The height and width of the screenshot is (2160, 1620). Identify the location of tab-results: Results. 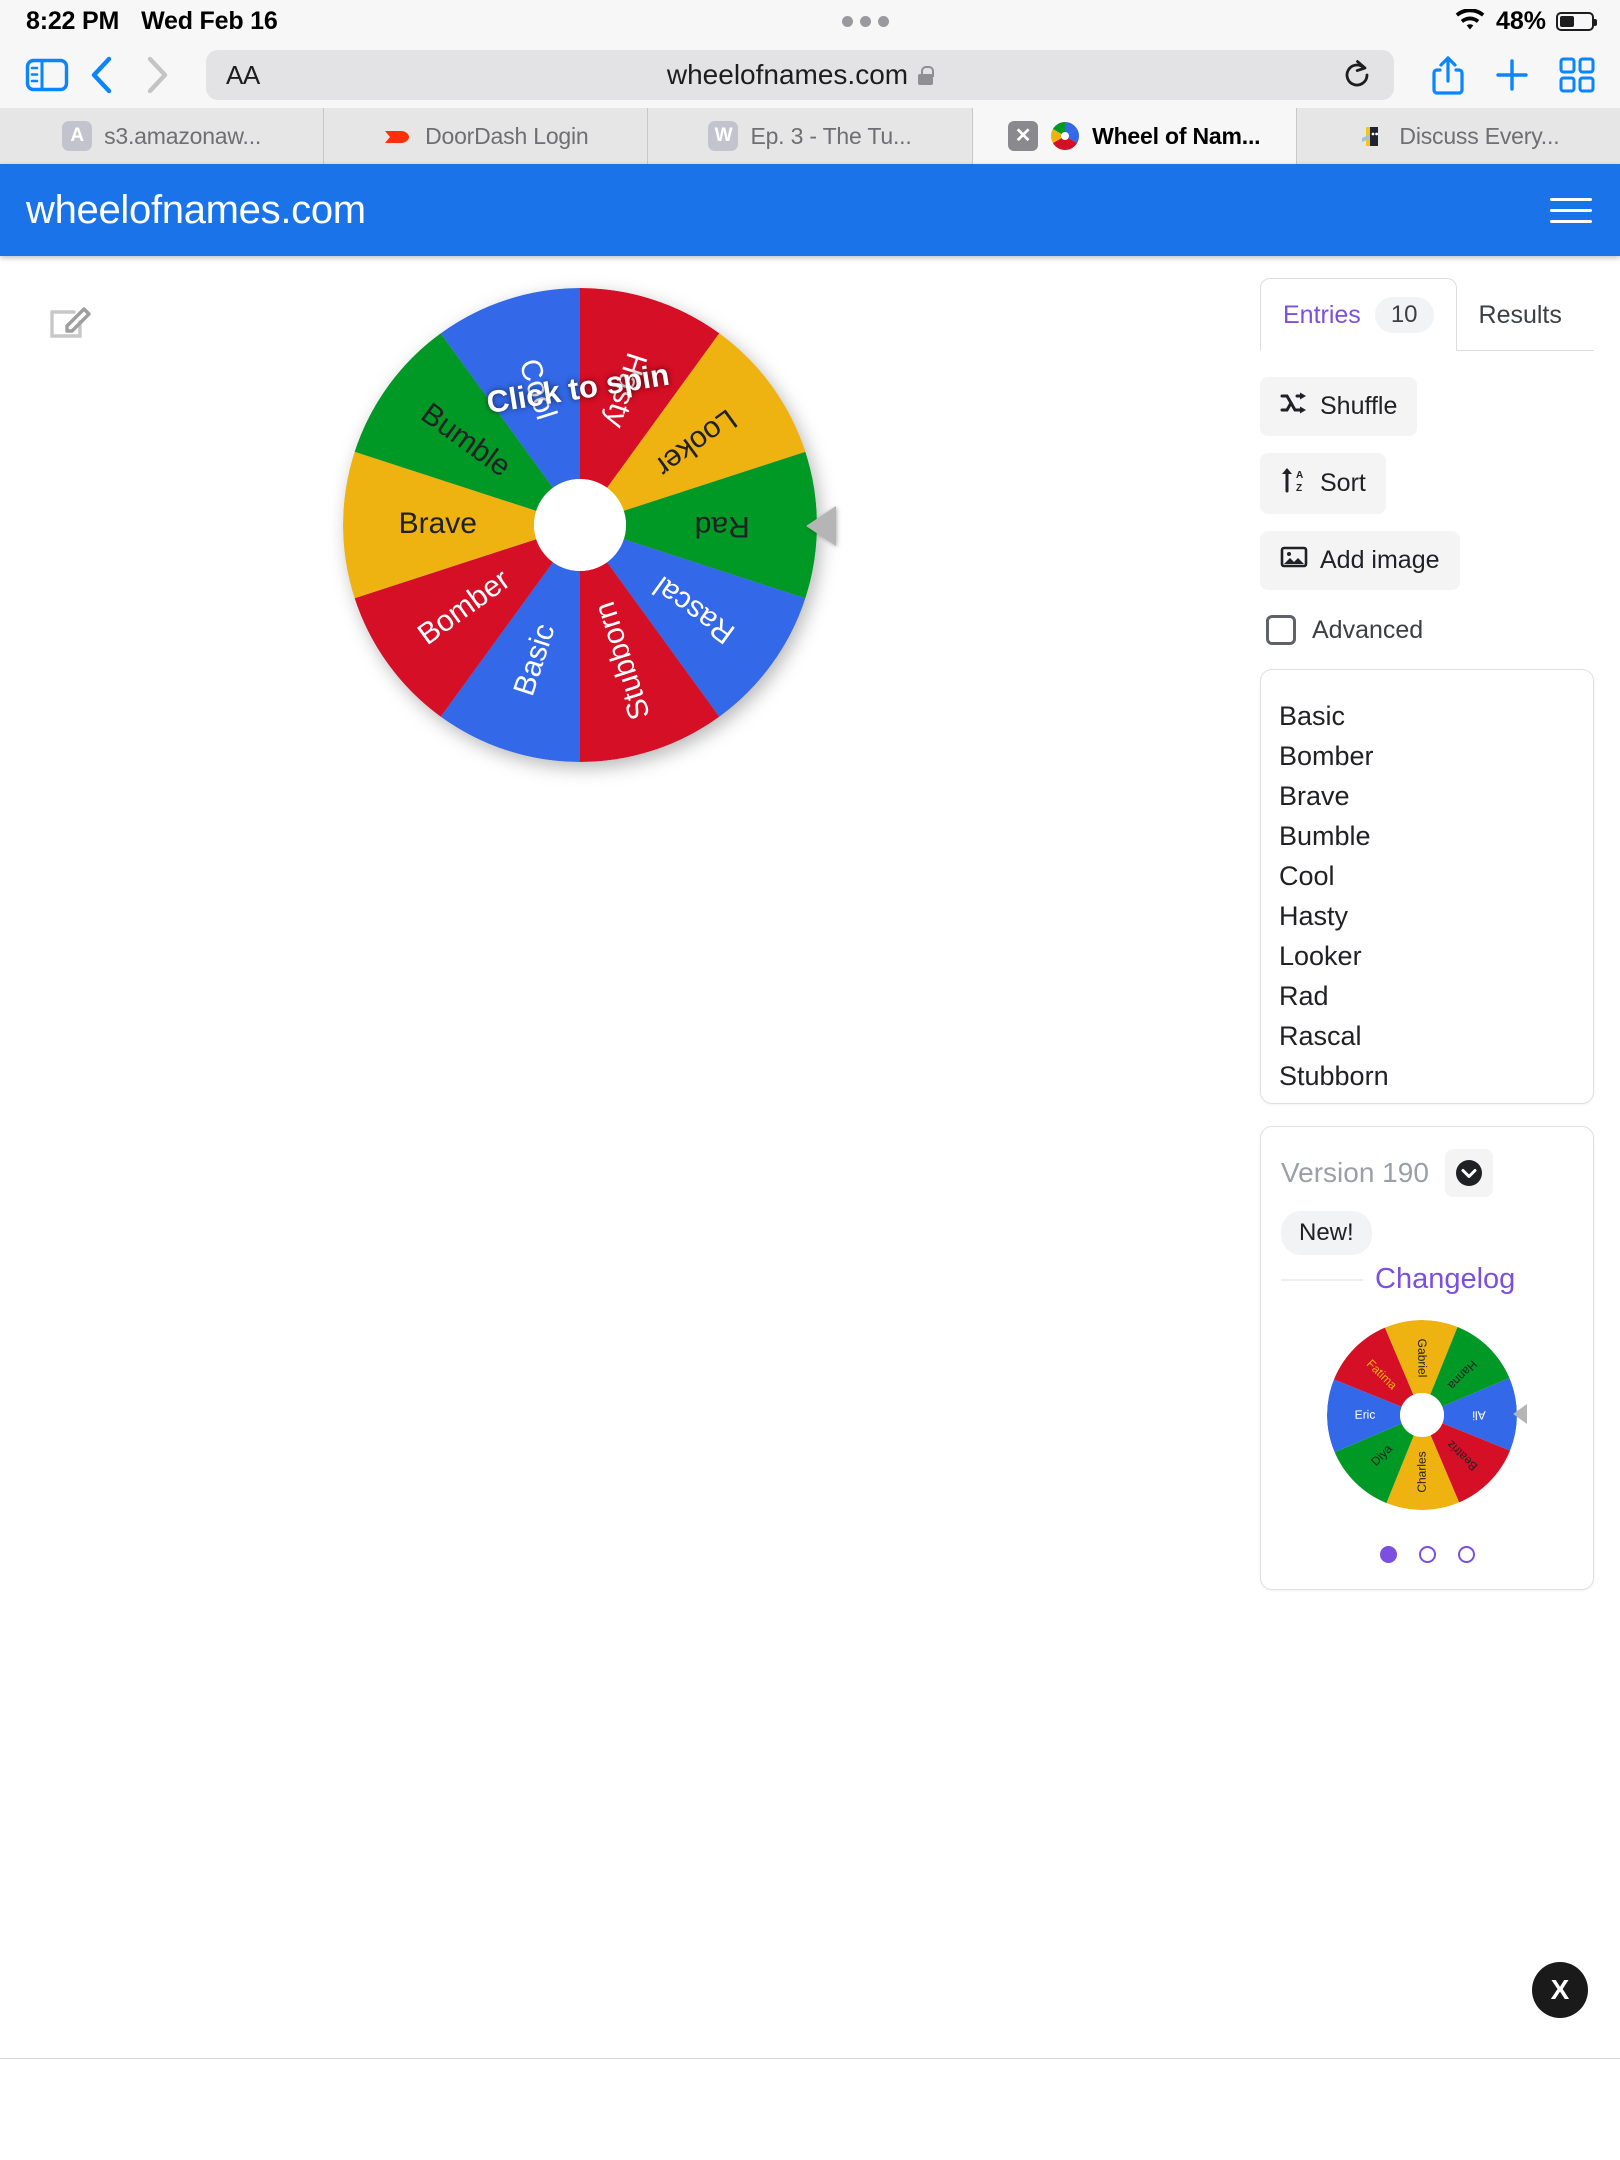
(1520, 314).